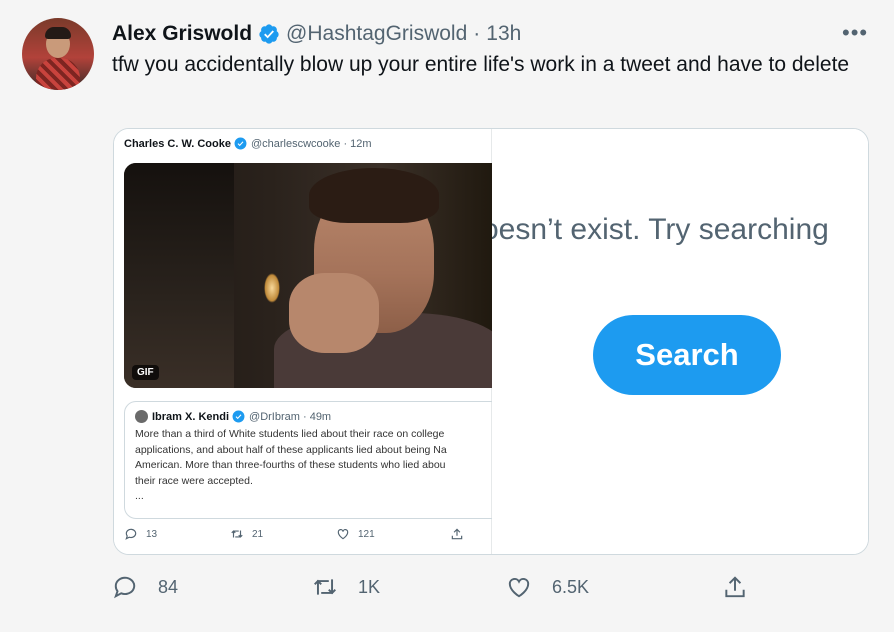 The height and width of the screenshot is (632, 894). I want to click on inner-retweet-icon, so click(237, 534).